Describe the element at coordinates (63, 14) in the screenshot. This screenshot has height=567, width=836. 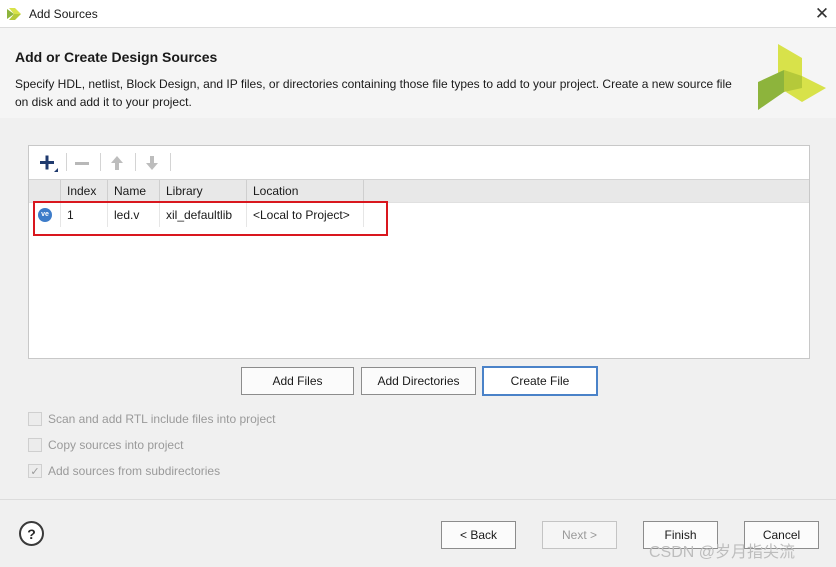
I see `window-title: Add Sources` at that location.